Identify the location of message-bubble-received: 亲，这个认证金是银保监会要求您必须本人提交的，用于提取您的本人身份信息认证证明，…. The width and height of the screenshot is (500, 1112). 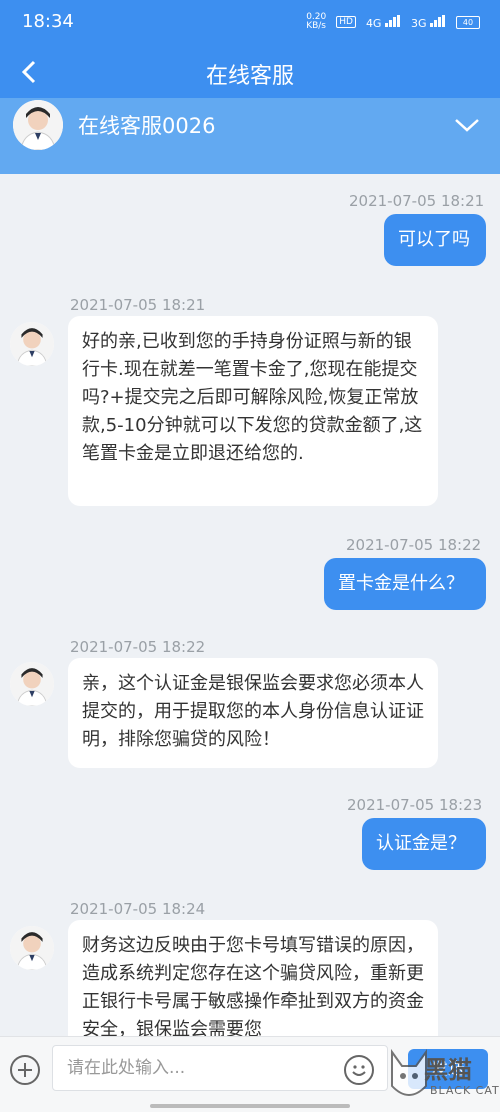
(253, 713).